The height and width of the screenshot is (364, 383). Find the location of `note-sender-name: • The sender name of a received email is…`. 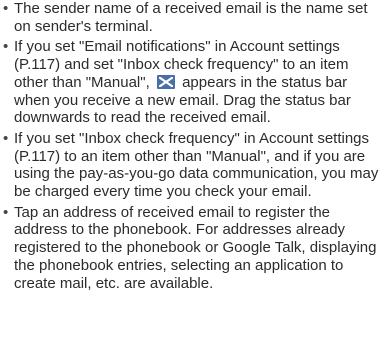

note-sender-name: • The sender name of a received email is… is located at coordinates (191, 17).